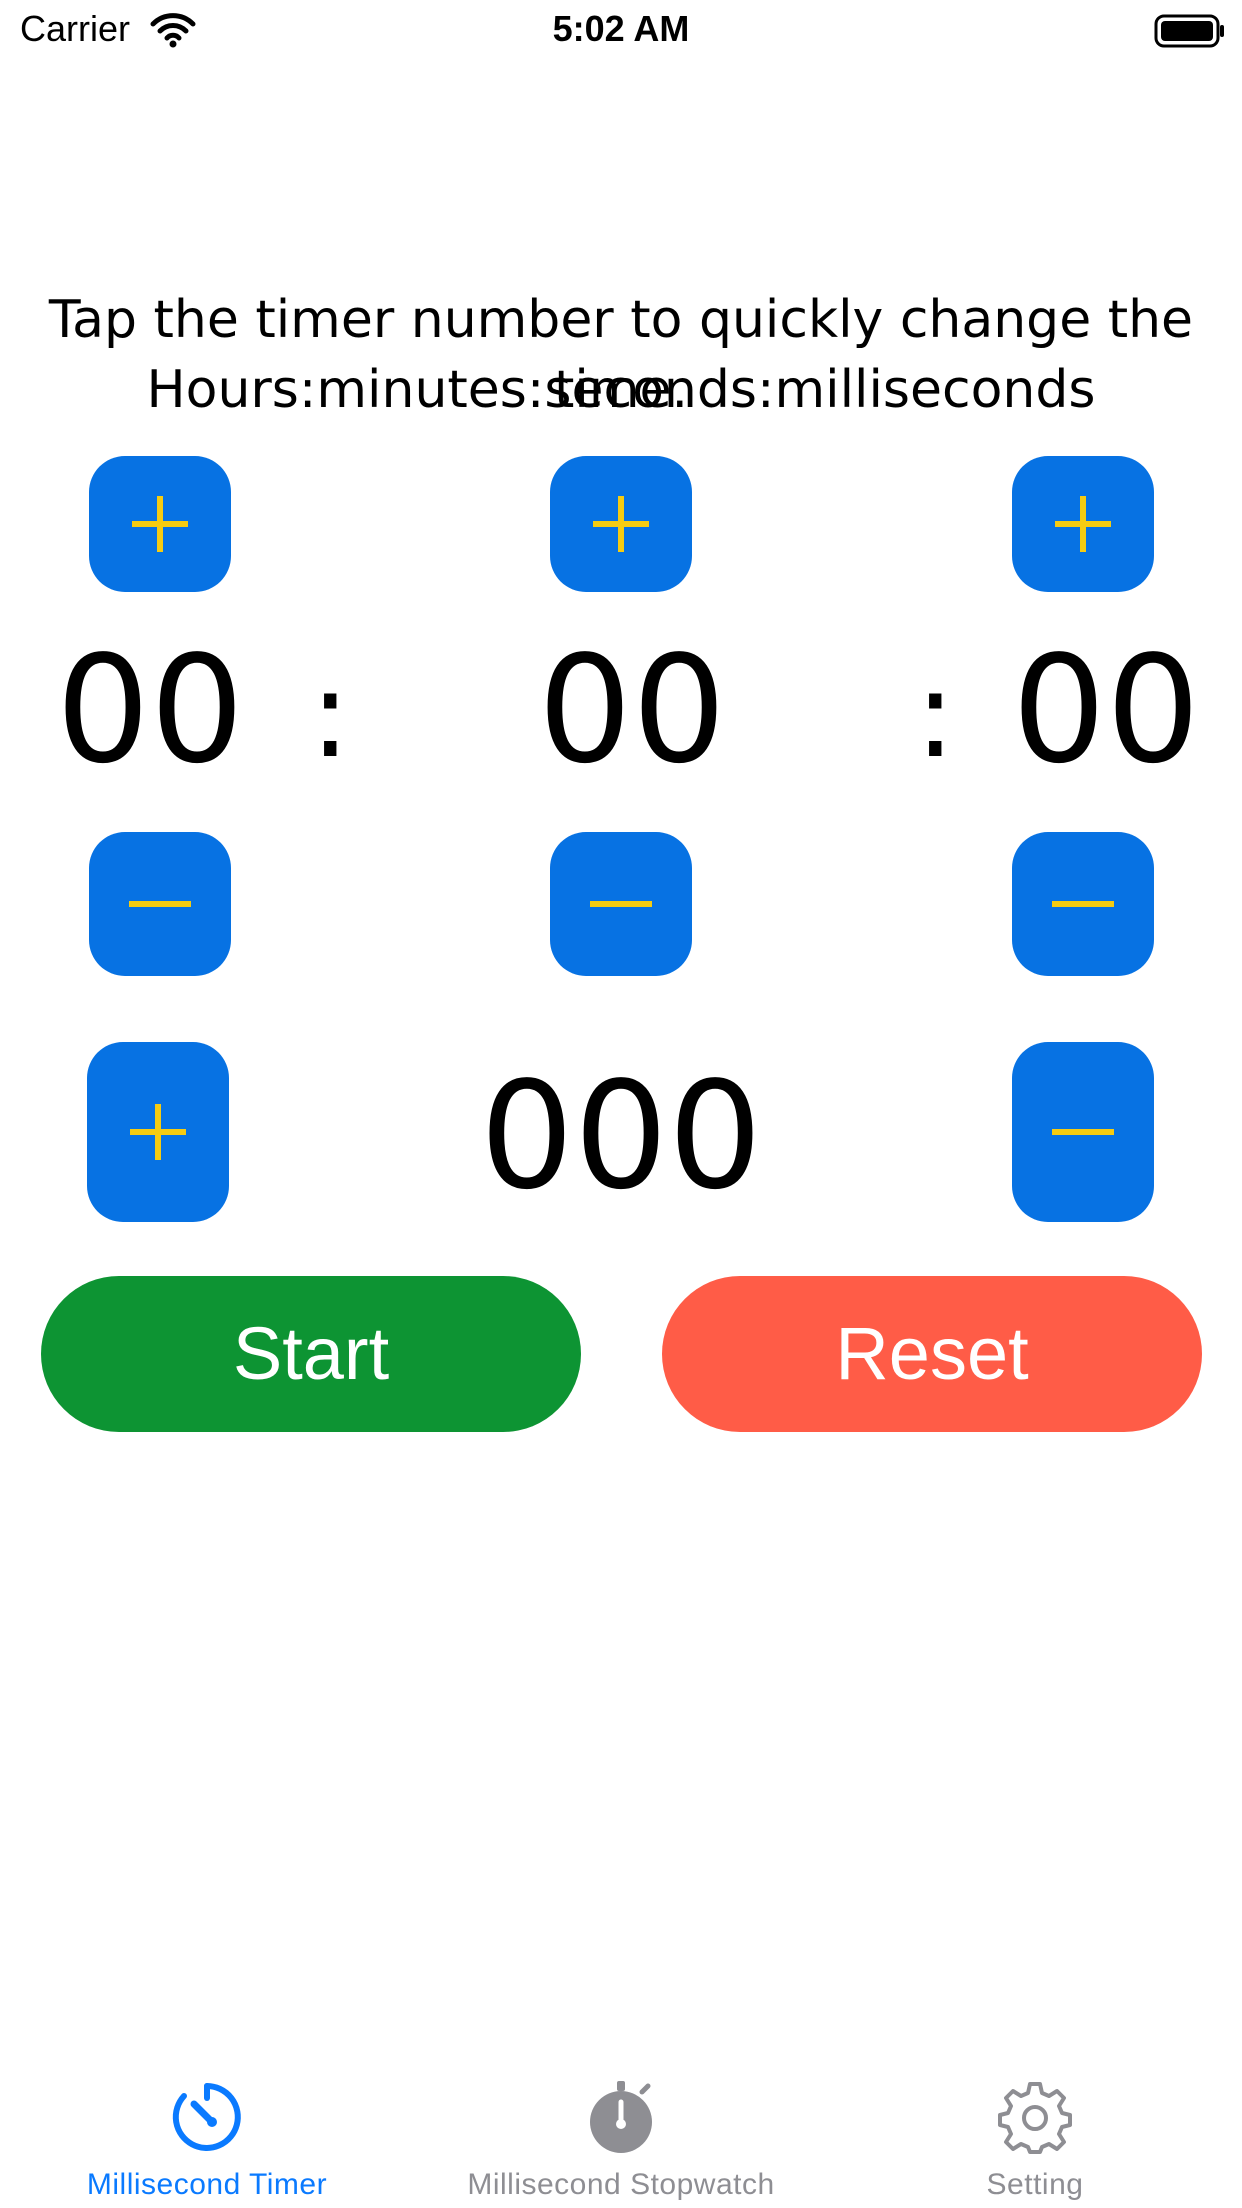 The width and height of the screenshot is (1242, 2208). What do you see at coordinates (932, 1354) in the screenshot?
I see `reset-button: Reset` at bounding box center [932, 1354].